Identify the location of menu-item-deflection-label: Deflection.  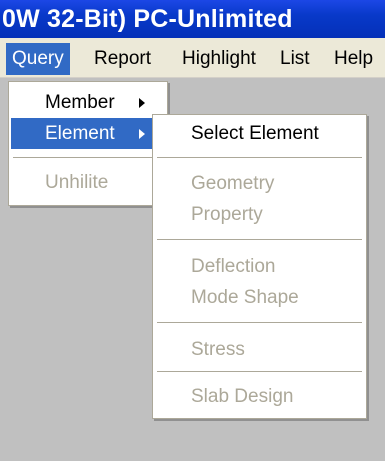
(233, 266).